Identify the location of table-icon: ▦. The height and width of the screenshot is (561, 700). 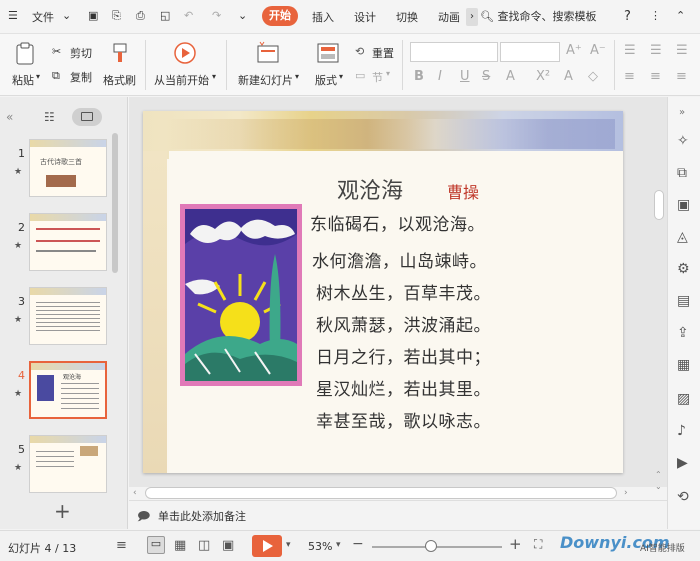
(683, 365).